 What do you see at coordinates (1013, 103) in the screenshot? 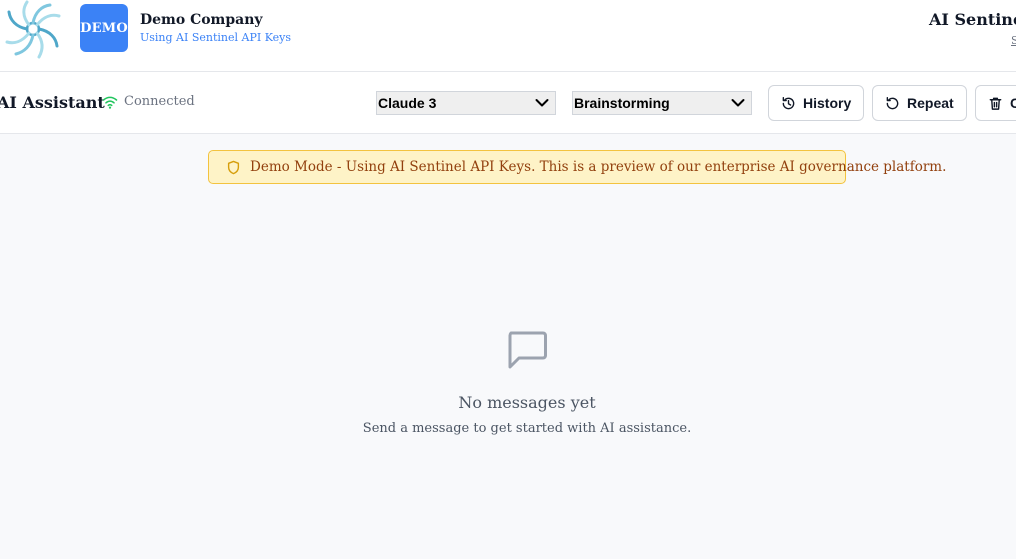
I see `clear-button-label: C` at bounding box center [1013, 103].